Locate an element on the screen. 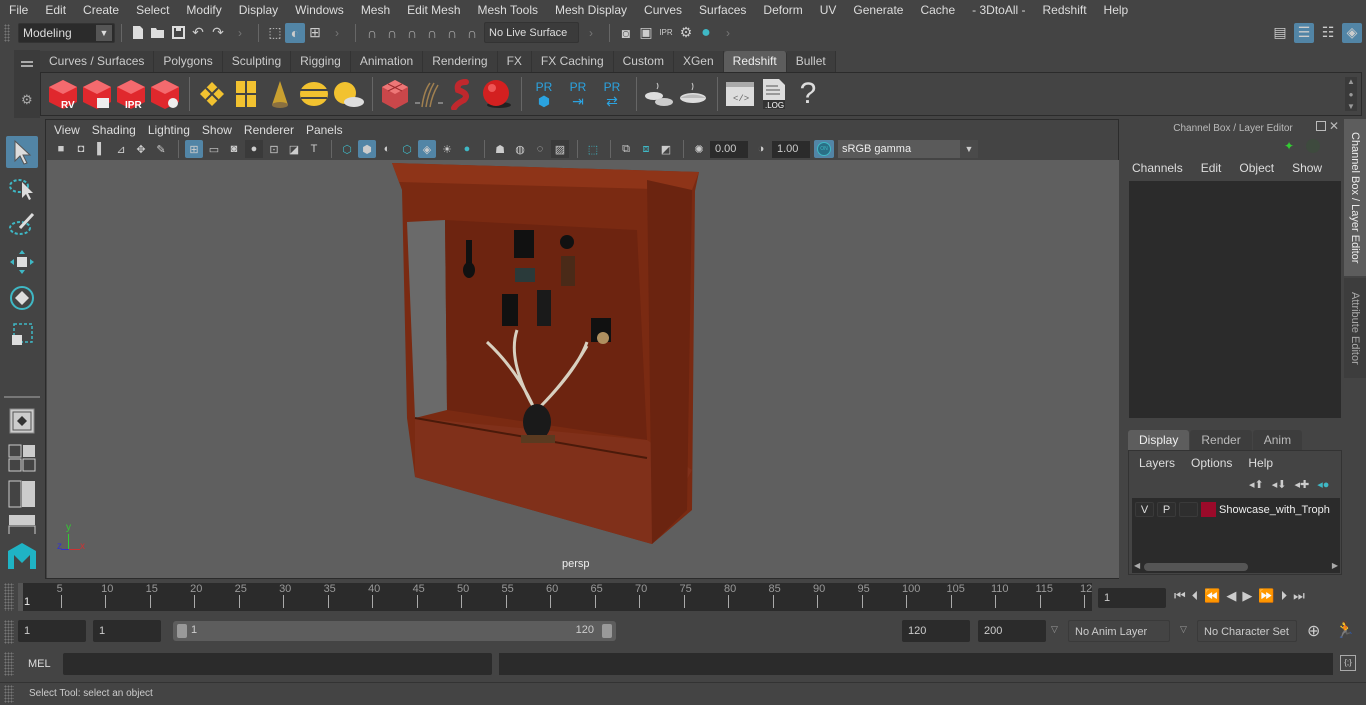 This screenshot has height=705, width=1366. rotate-tool-icon is located at coordinates (22, 298).